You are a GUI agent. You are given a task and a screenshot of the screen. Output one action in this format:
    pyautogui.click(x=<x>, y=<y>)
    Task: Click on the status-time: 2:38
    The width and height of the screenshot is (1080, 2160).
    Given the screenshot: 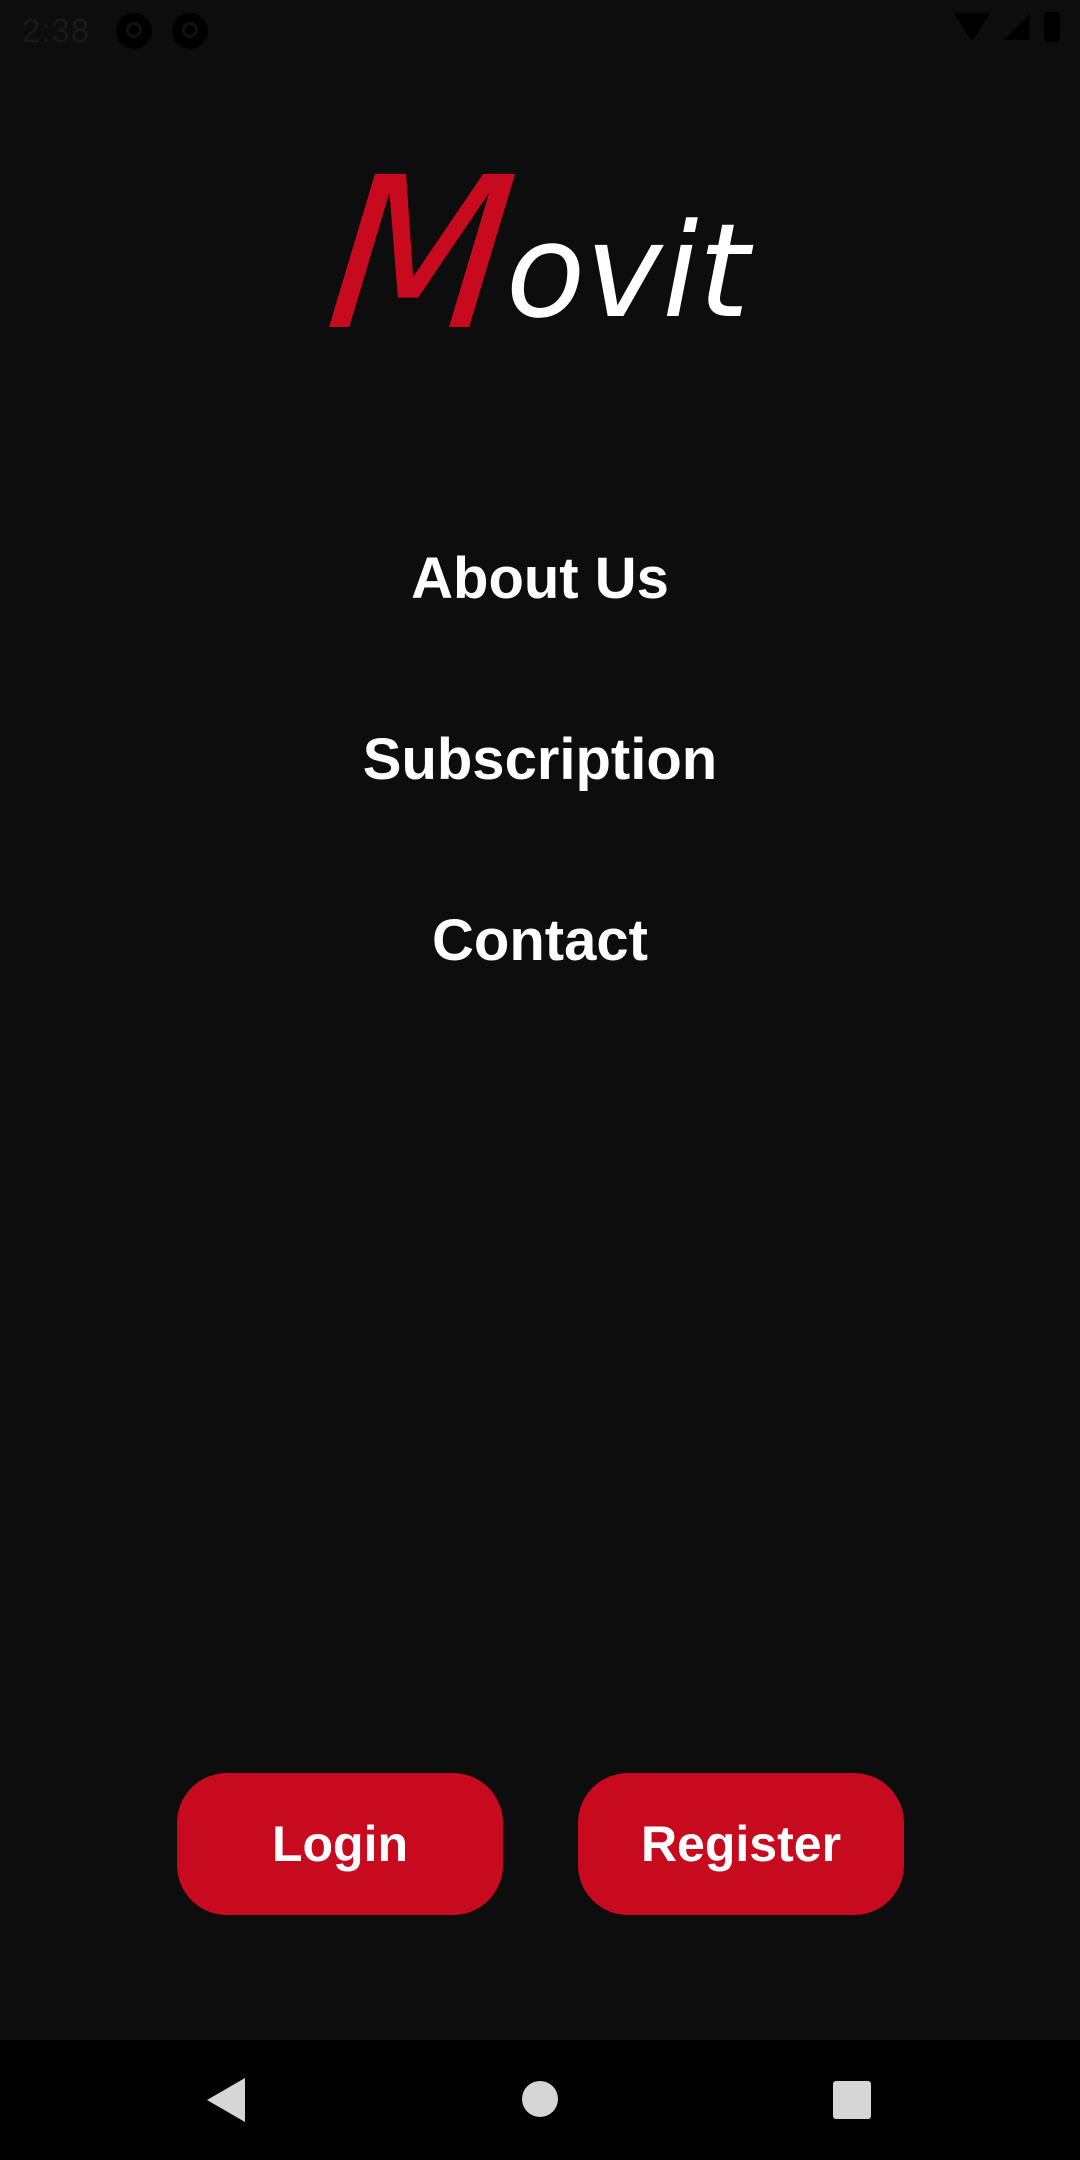 What is the action you would take?
    pyautogui.click(x=56, y=30)
    